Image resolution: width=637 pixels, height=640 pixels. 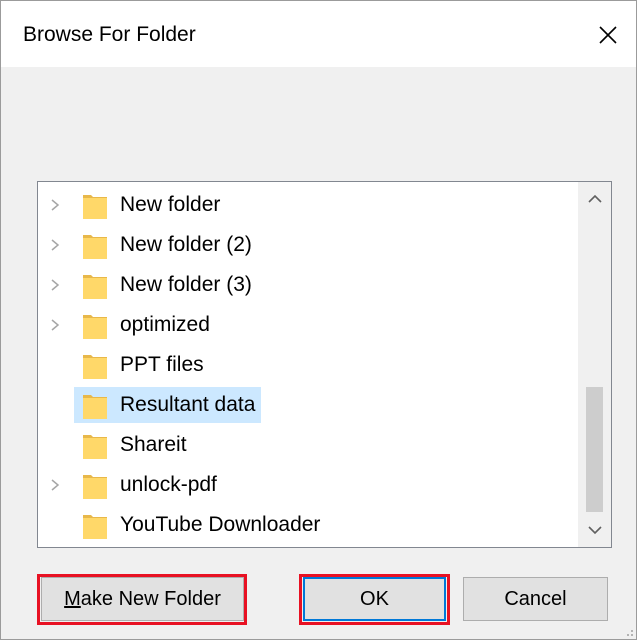 I want to click on tree-item-label: PPT files, so click(x=162, y=364).